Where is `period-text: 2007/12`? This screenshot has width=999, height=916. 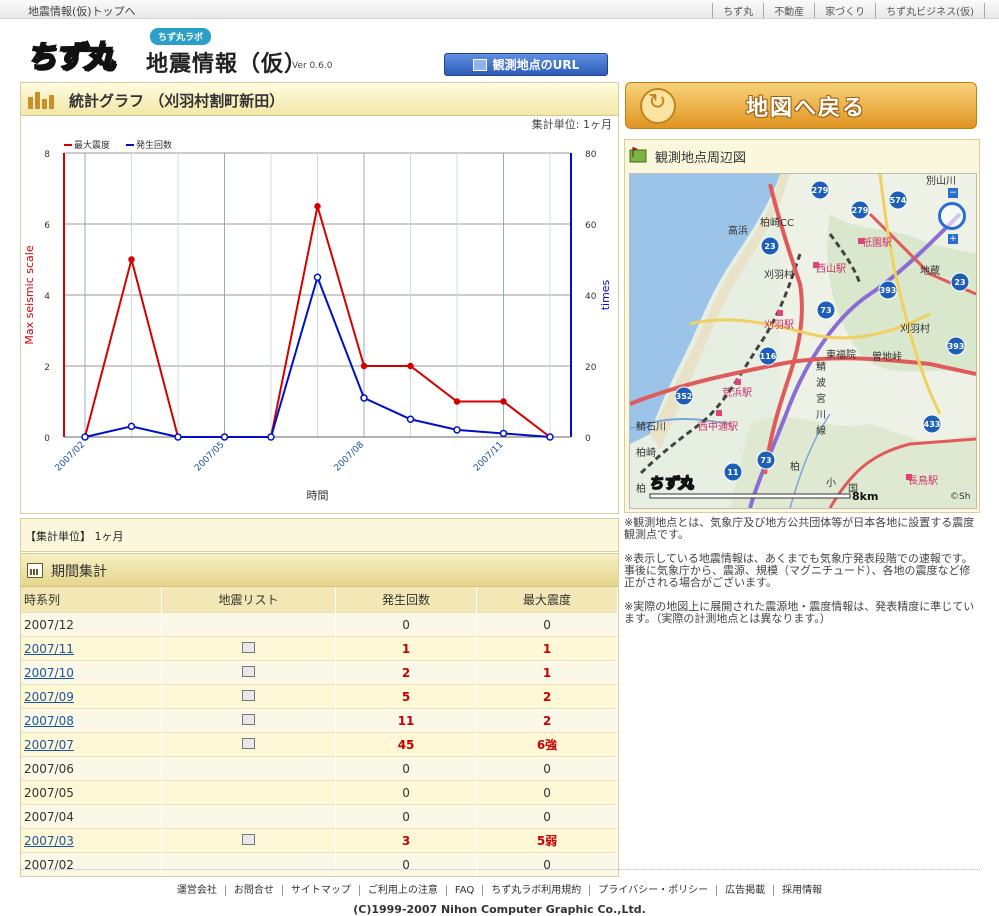
period-text: 2007/12 is located at coordinates (49, 624).